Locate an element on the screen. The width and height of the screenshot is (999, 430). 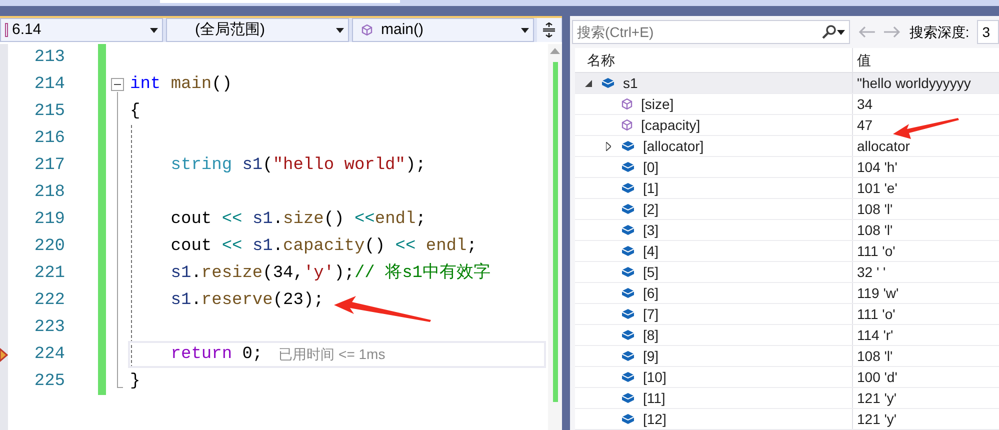
watch-row: [allocator] allocator is located at coordinates (787, 146).